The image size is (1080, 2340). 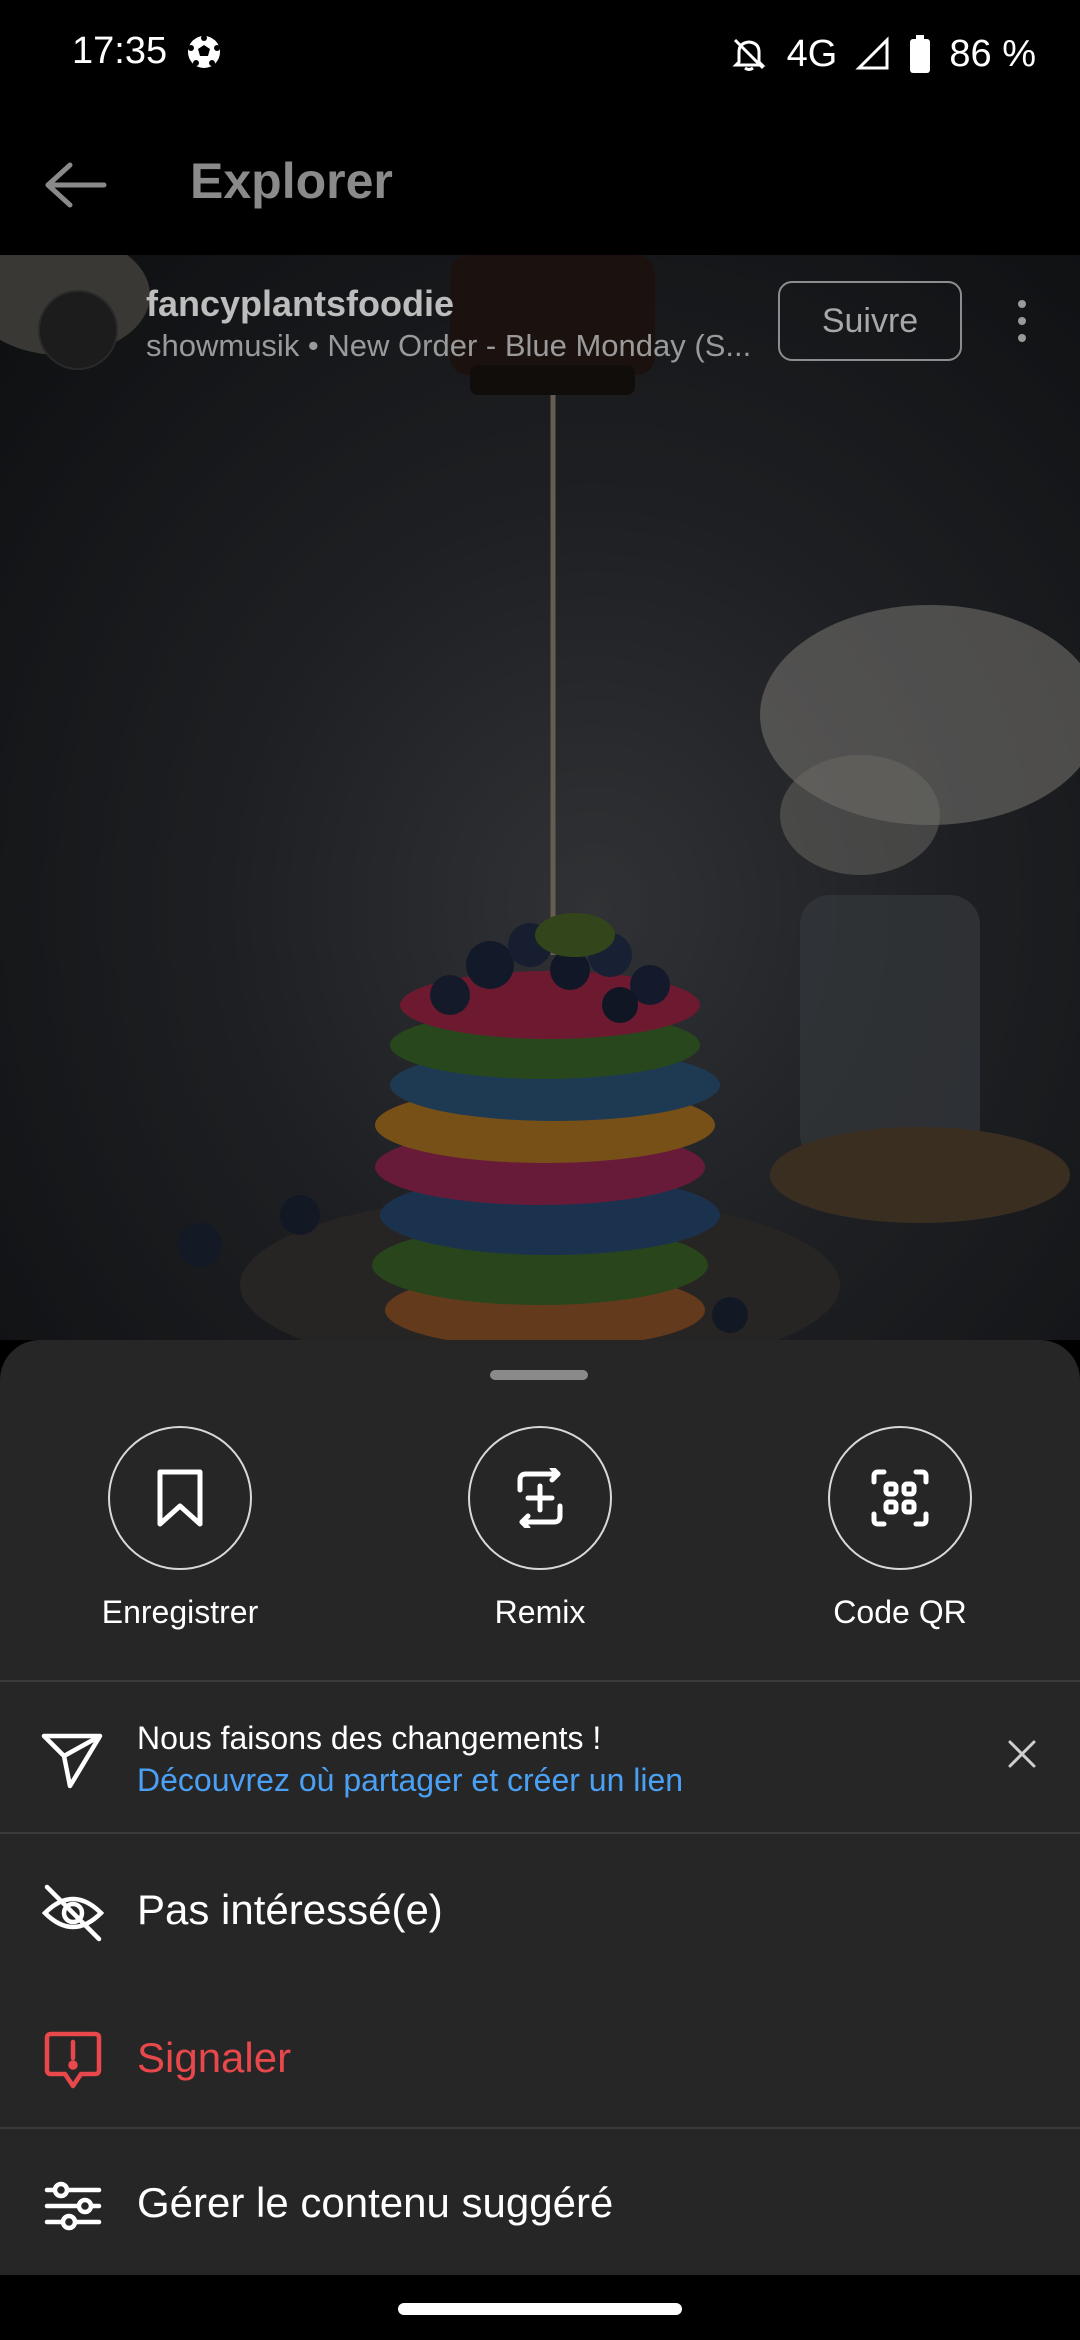 I want to click on report-icon, so click(x=73, y=2061).